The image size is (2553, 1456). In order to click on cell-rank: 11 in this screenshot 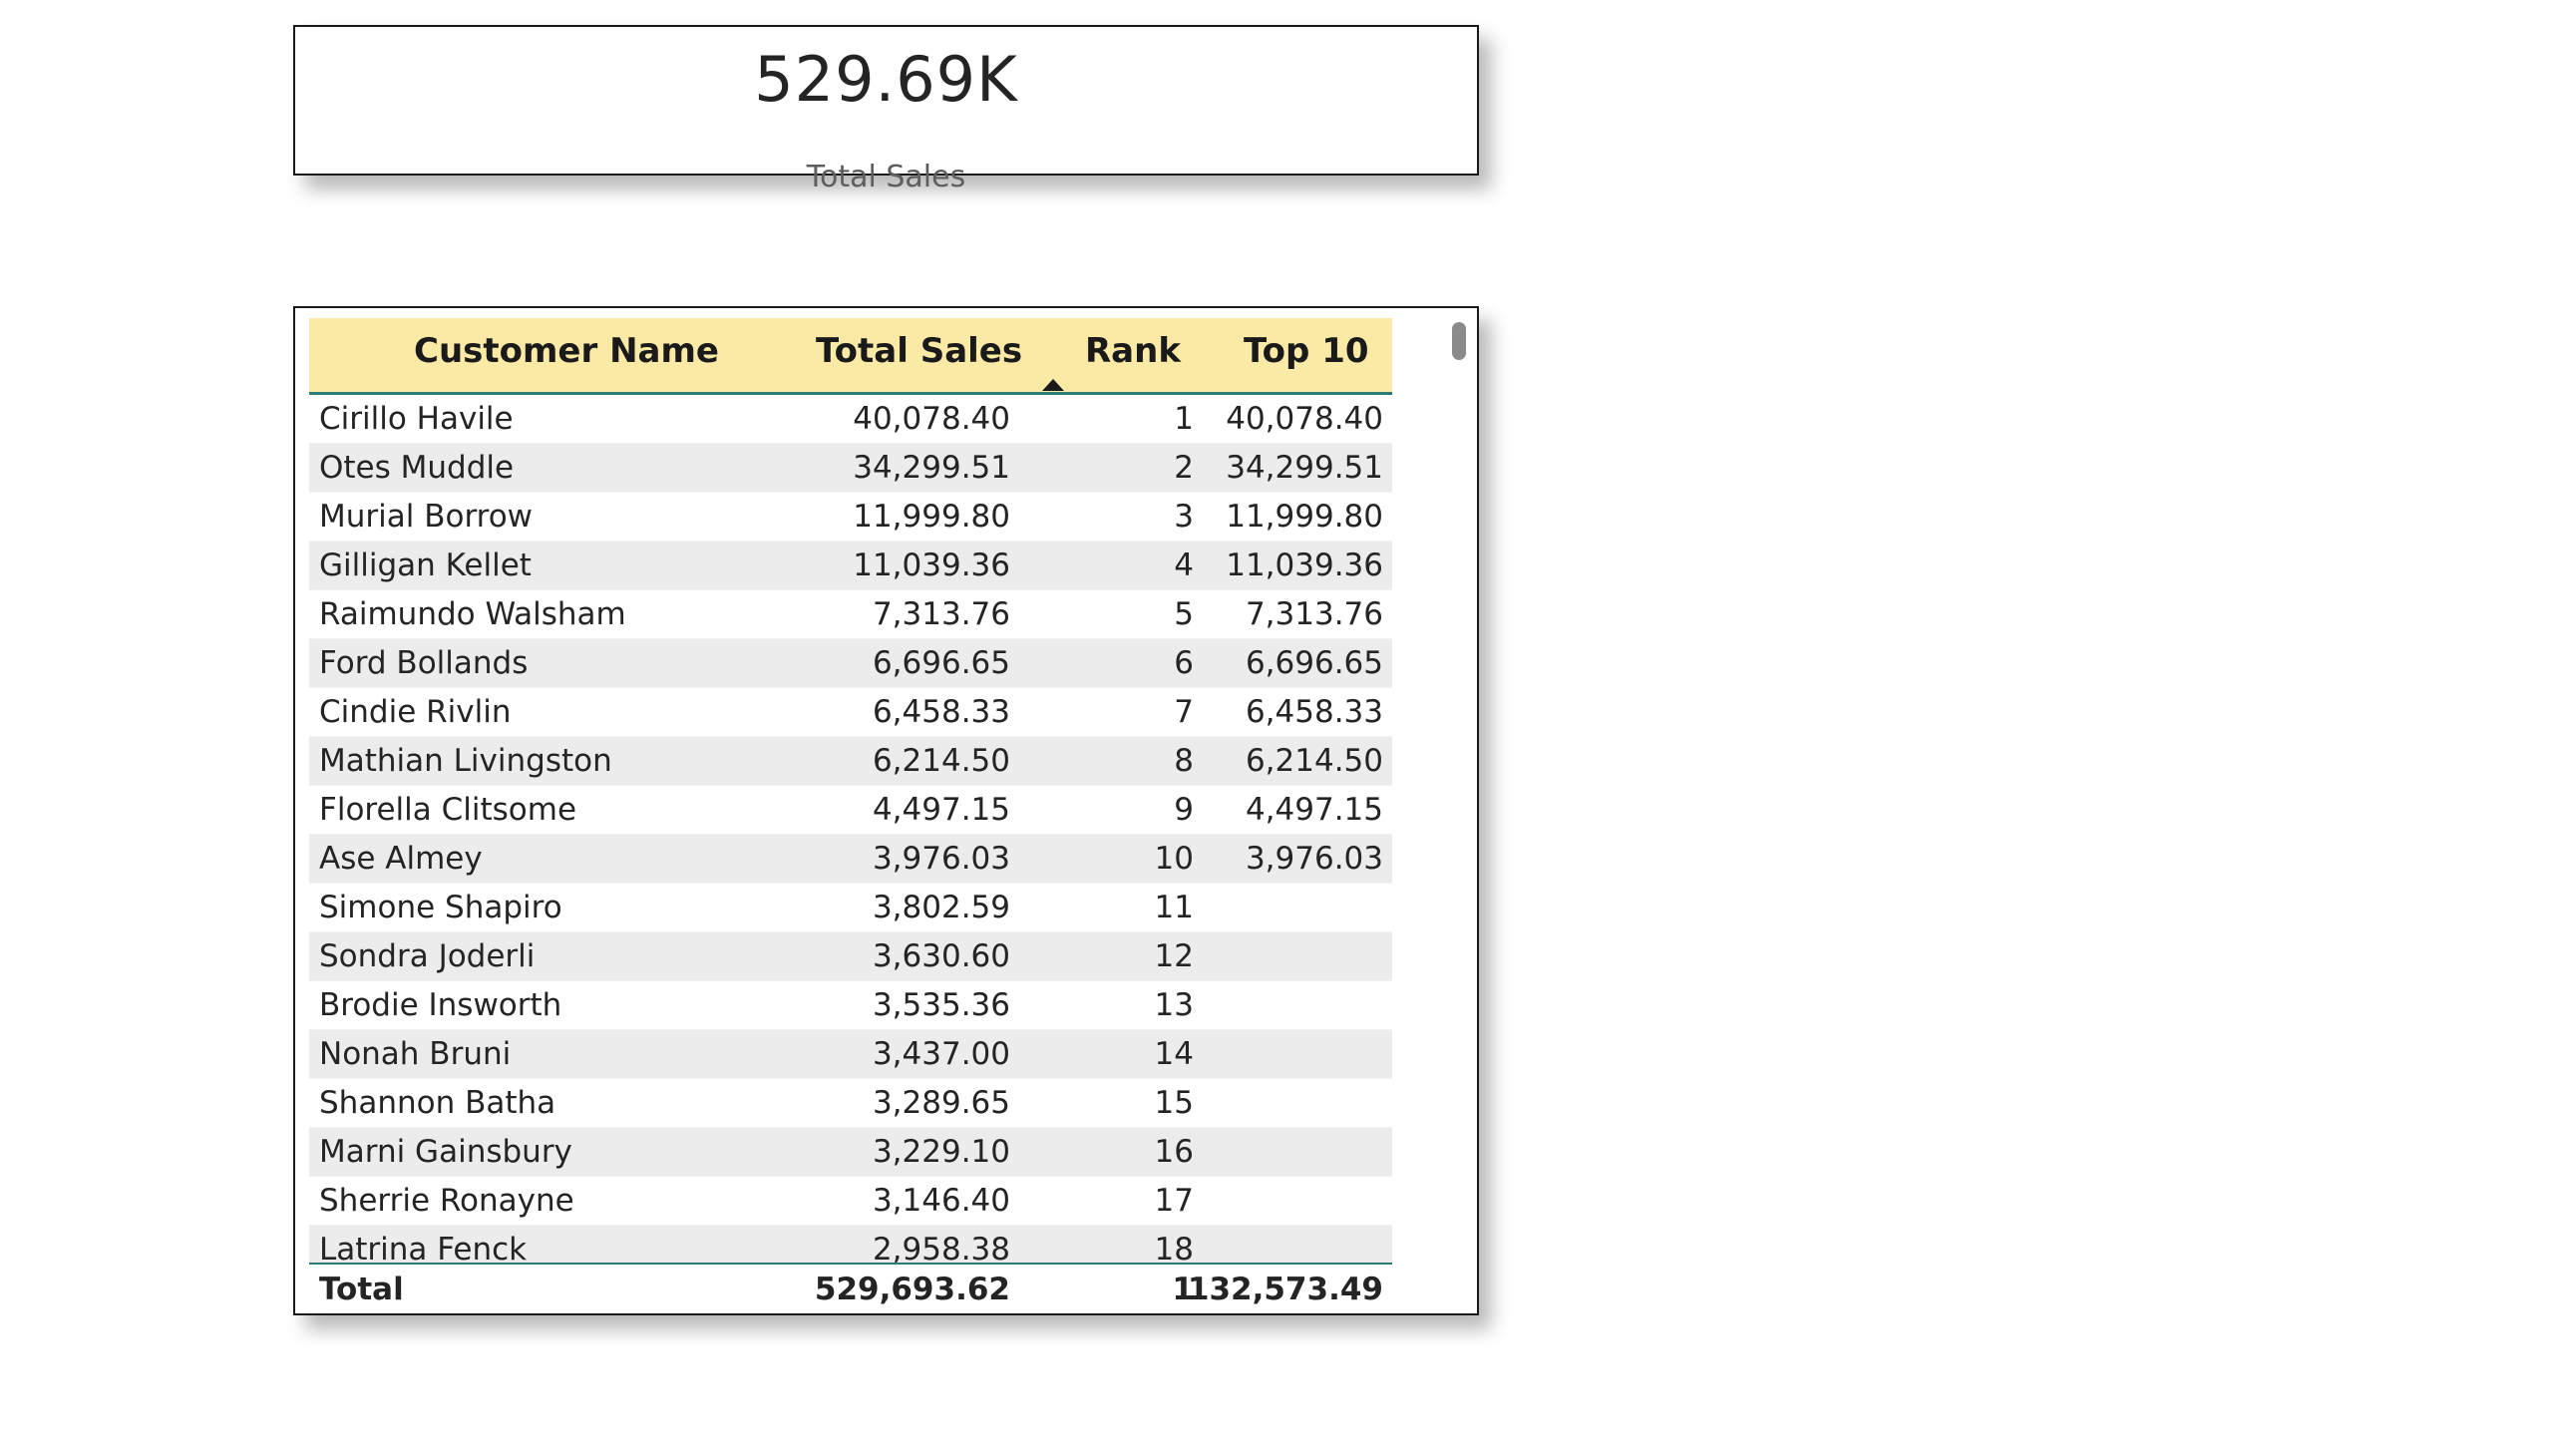, I will do `click(1174, 907)`.